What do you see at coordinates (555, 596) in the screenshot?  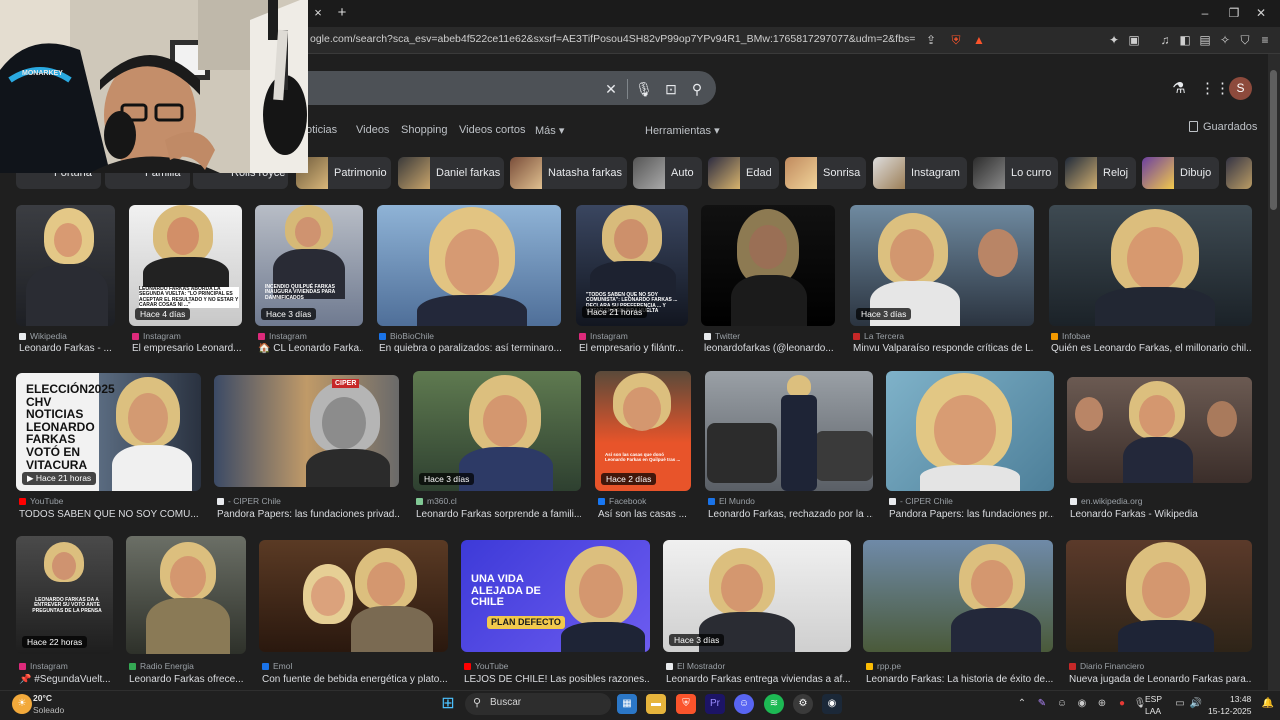 I see `image-result-19: UNA VIDA ALEJADA DE CHILE PLAN DEFECTO` at bounding box center [555, 596].